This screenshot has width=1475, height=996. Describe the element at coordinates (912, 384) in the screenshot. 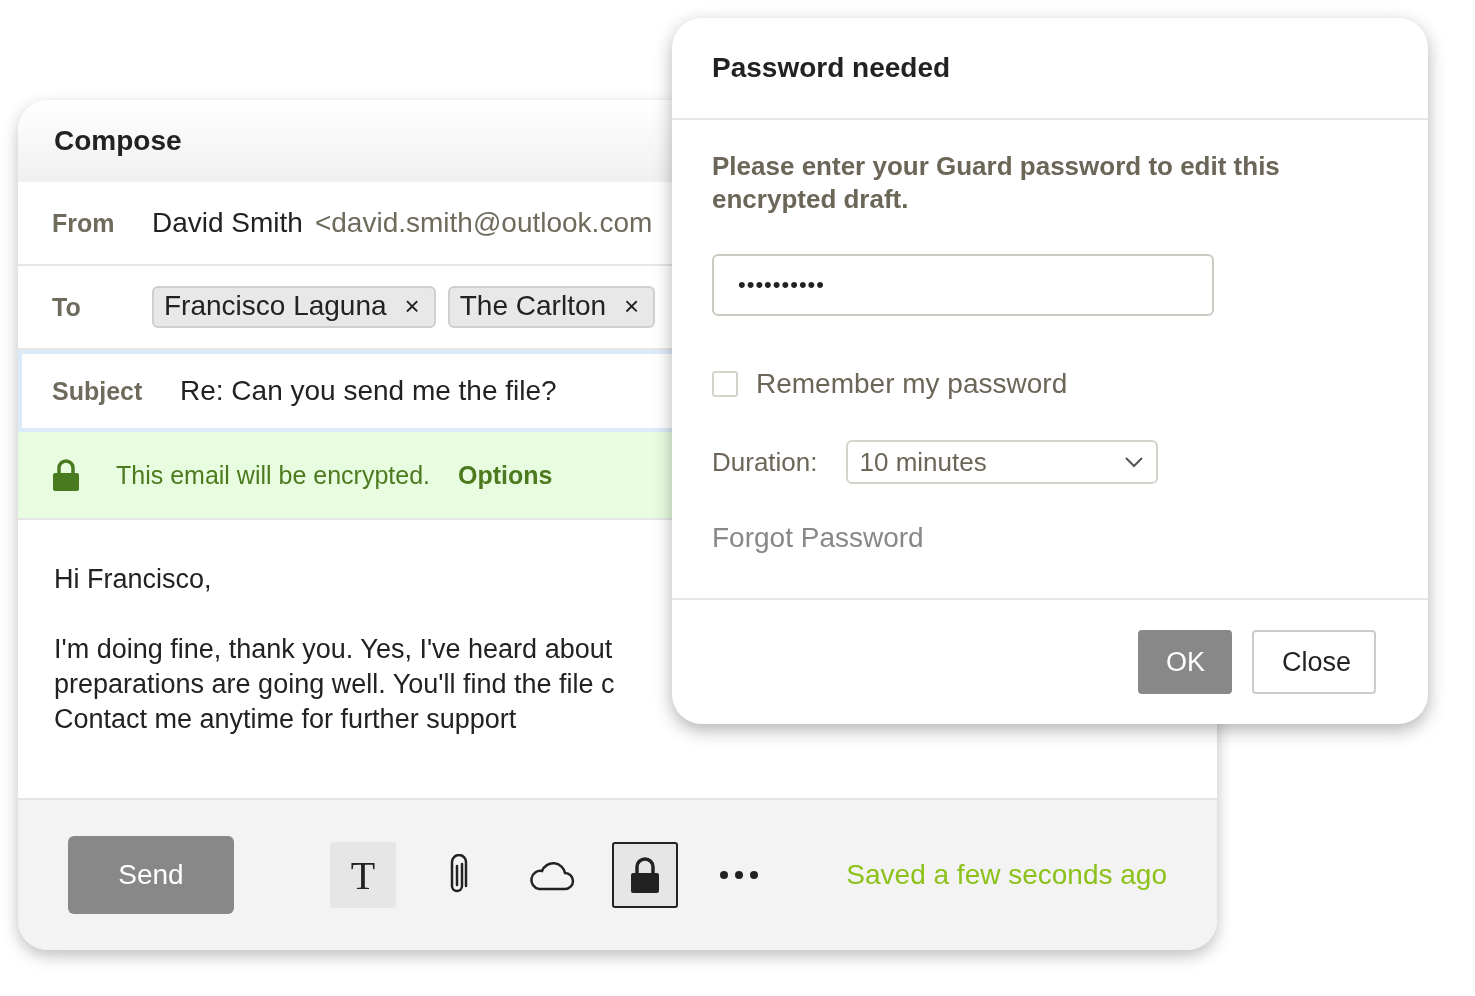

I see `remember-label: Remember my password` at that location.